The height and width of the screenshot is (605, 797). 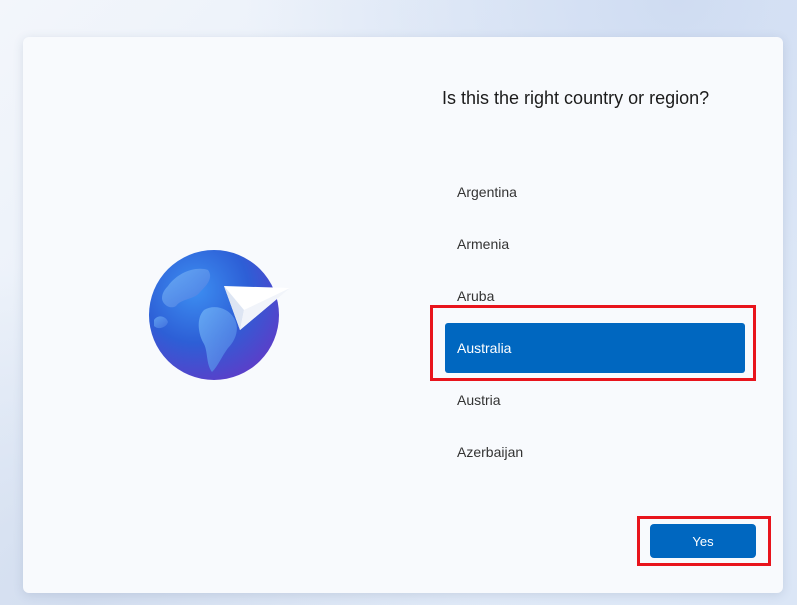 I want to click on country-item-argentina: Argentina, so click(x=595, y=192).